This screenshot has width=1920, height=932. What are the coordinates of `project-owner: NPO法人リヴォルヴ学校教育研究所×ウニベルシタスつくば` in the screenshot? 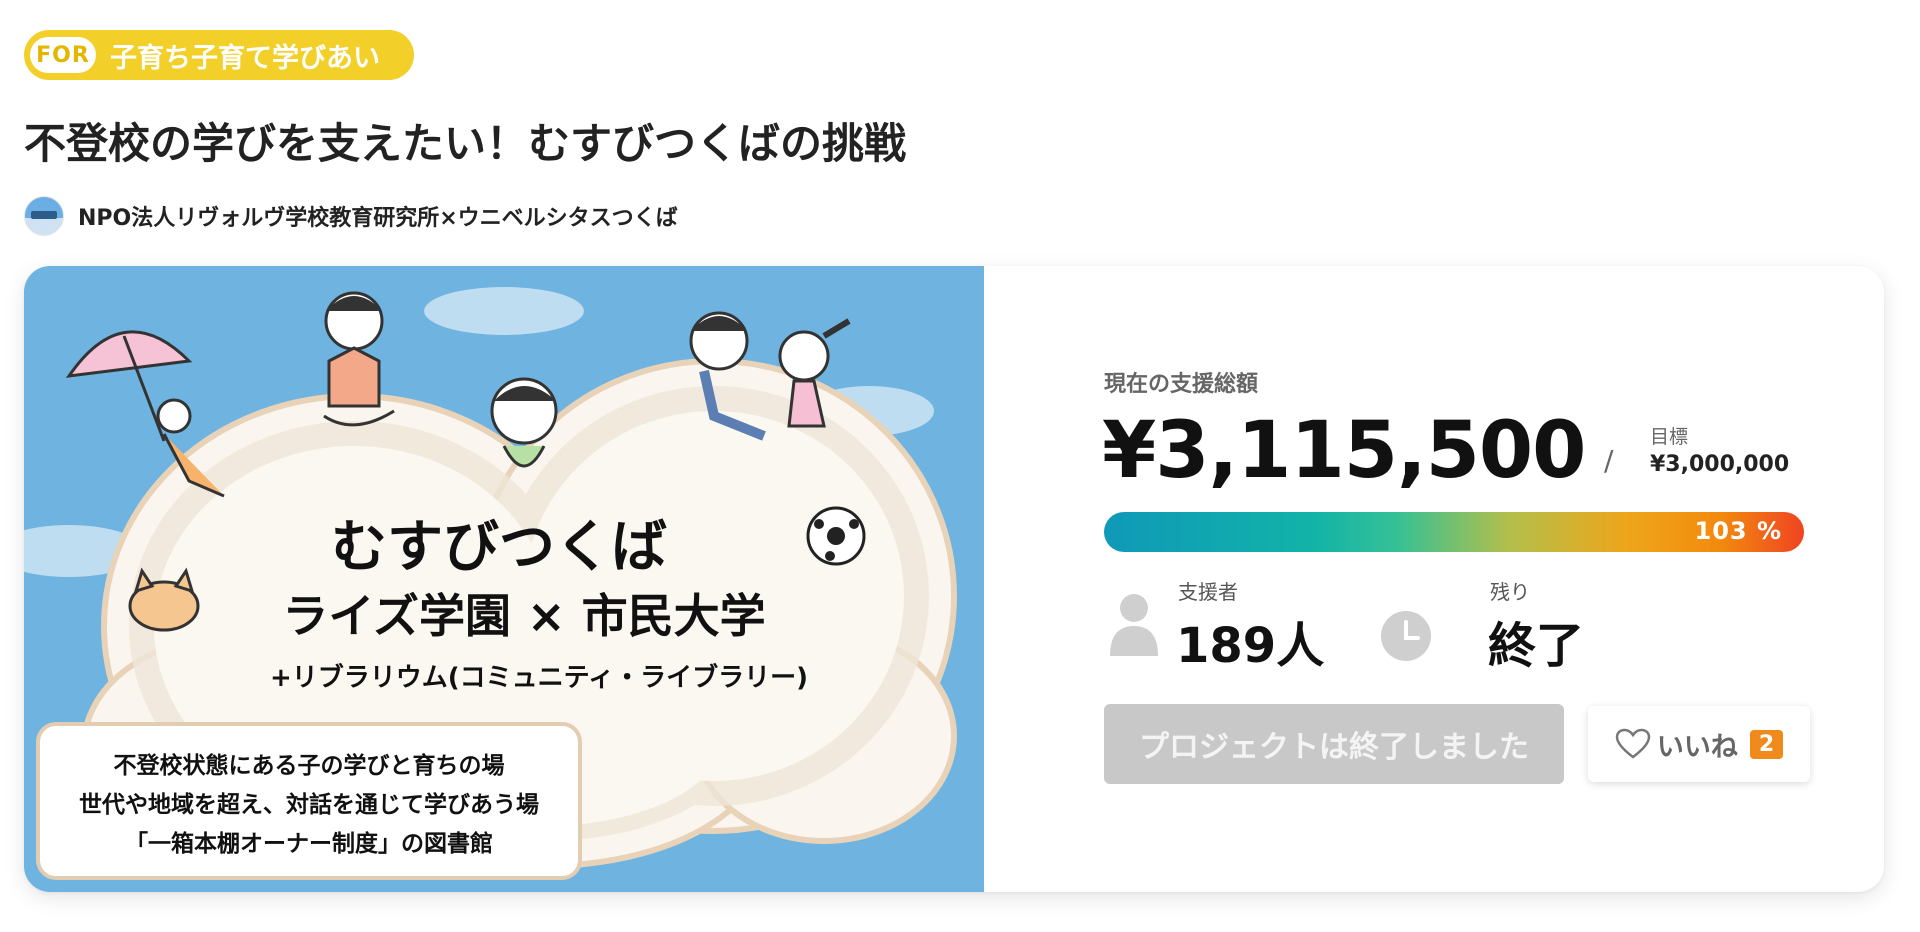 It's located at (351, 216).